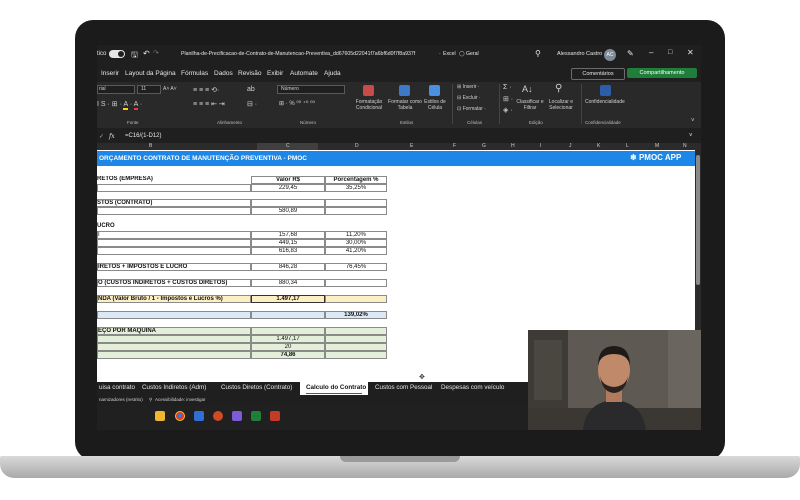 This screenshot has width=800, height=500. What do you see at coordinates (251, 89) in the screenshot?
I see `wrap-text-icon: ab` at bounding box center [251, 89].